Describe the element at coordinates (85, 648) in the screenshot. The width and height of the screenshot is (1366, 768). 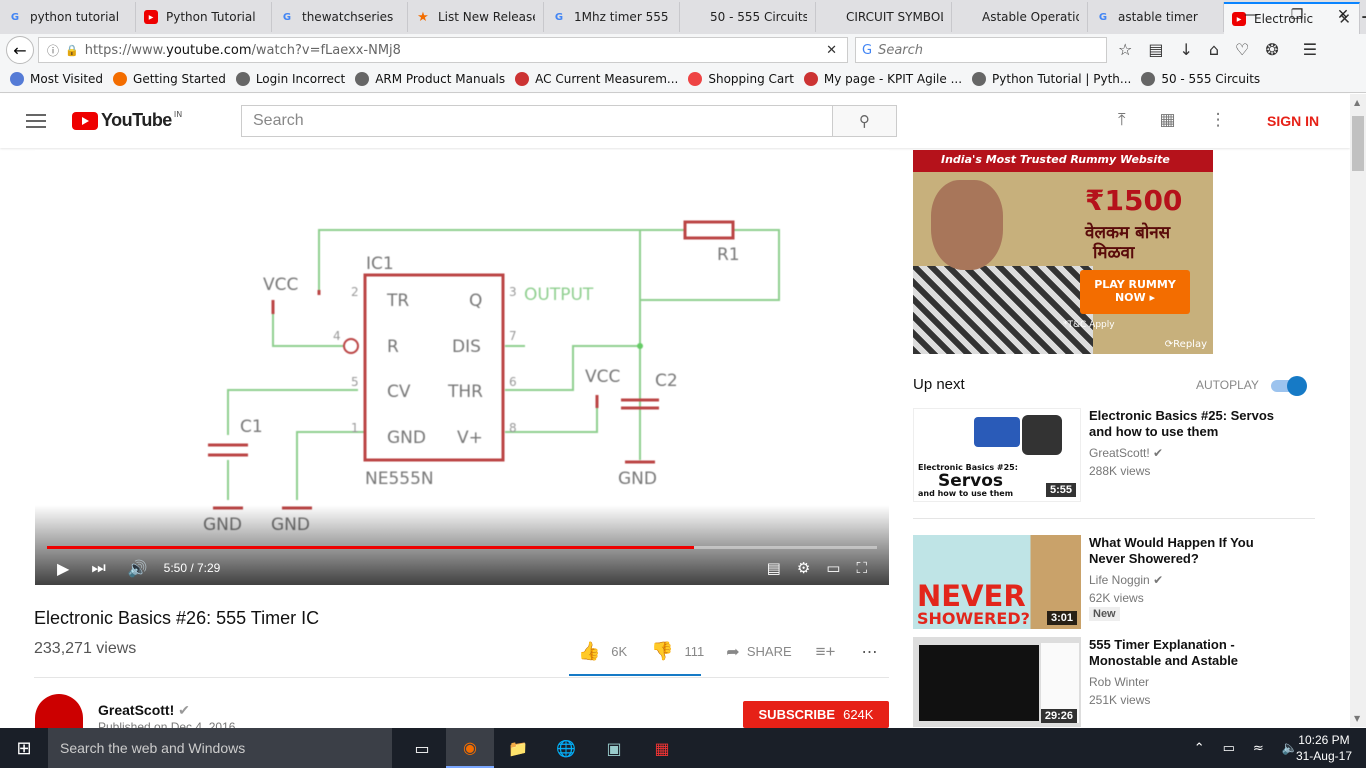
I see `view-count: 233,271 views` at that location.